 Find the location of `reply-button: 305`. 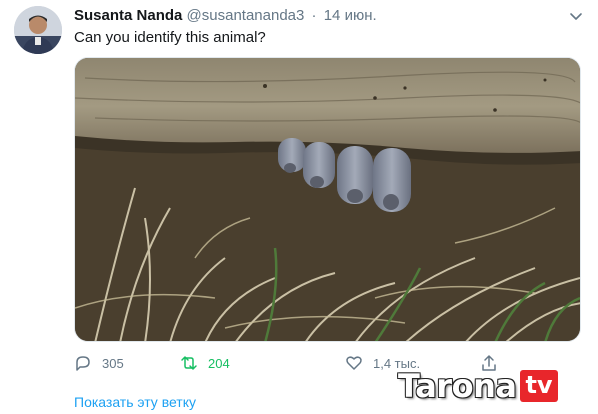

reply-button: 305 is located at coordinates (99, 363).